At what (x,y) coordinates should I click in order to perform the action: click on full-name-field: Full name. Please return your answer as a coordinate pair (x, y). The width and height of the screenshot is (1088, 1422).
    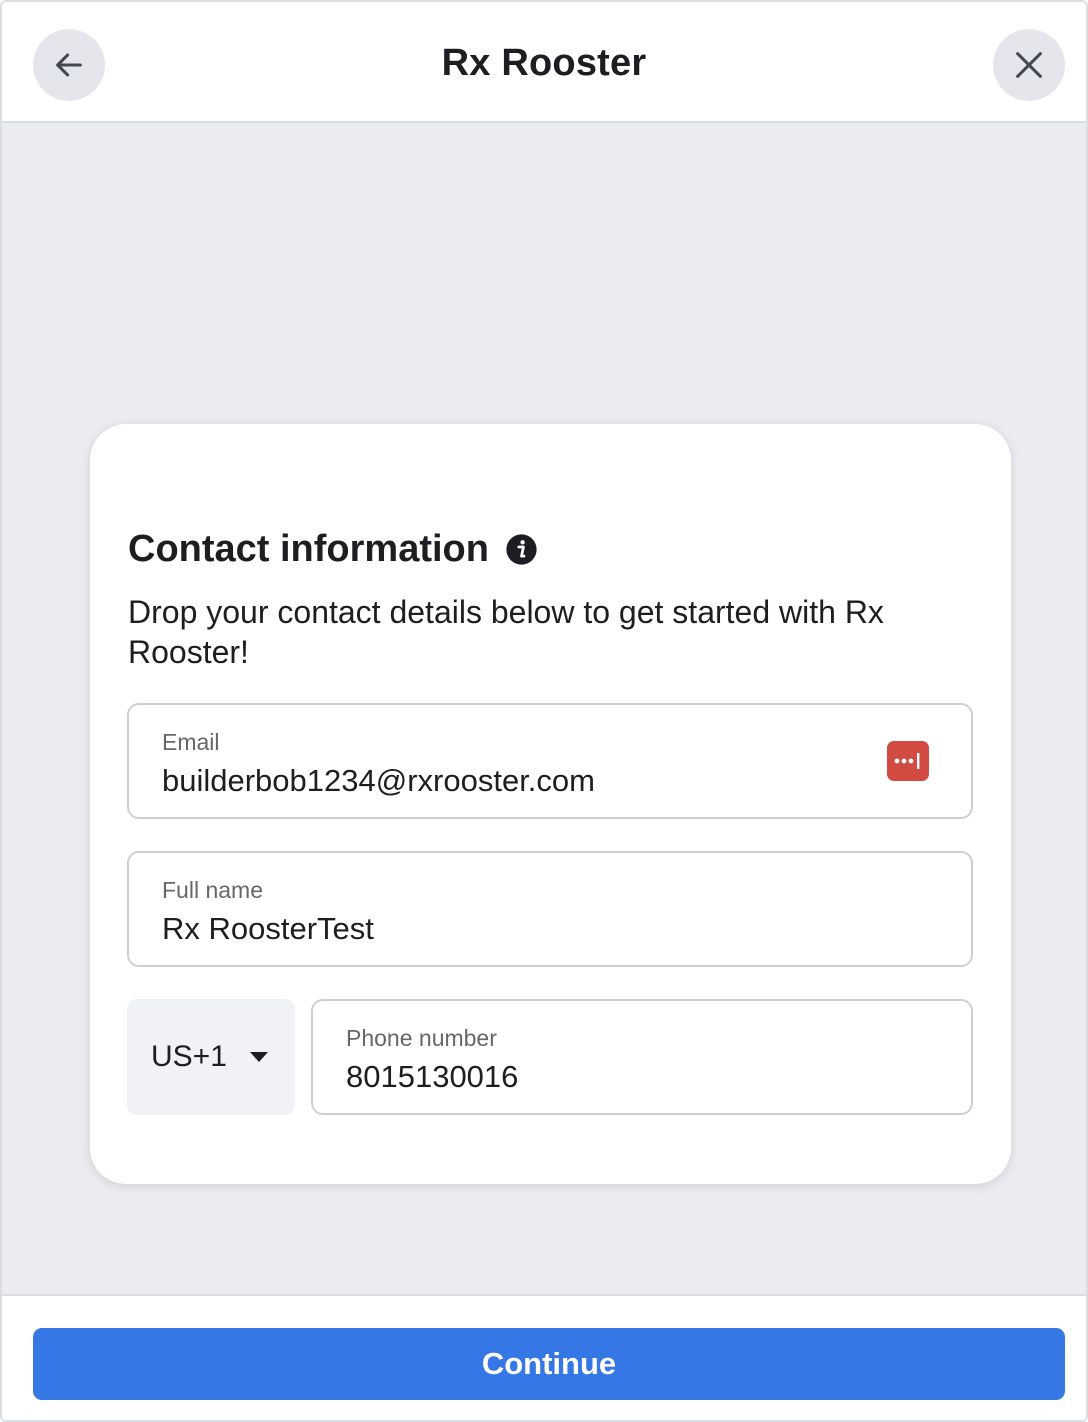
    Looking at the image, I should click on (550, 909).